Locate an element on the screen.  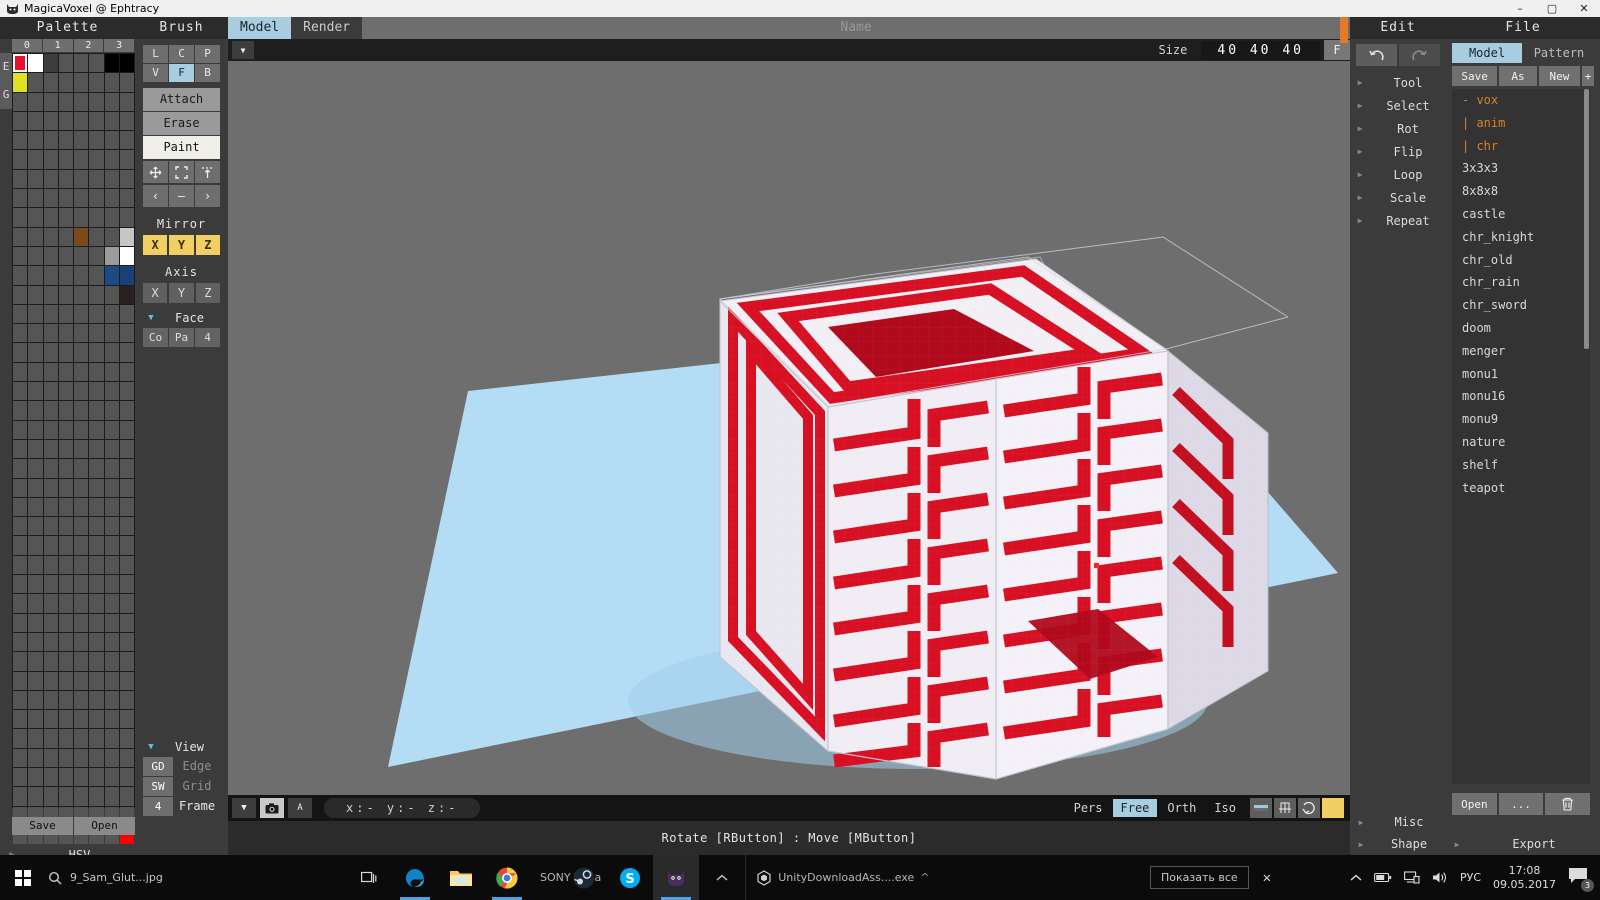
camera-icon is located at coordinates (272, 808).